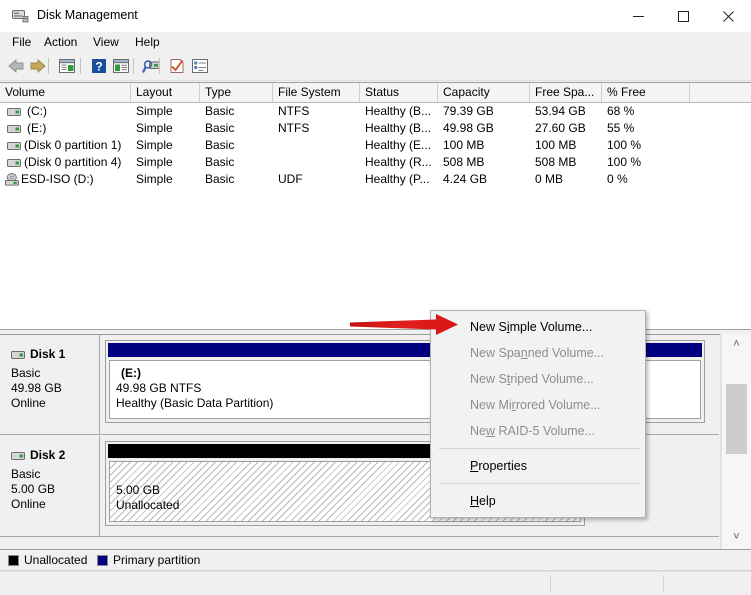 Image resolution: width=751 pixels, height=595 pixels. Describe the element at coordinates (26, 474) in the screenshot. I see `disk-2-type: Basic` at that location.